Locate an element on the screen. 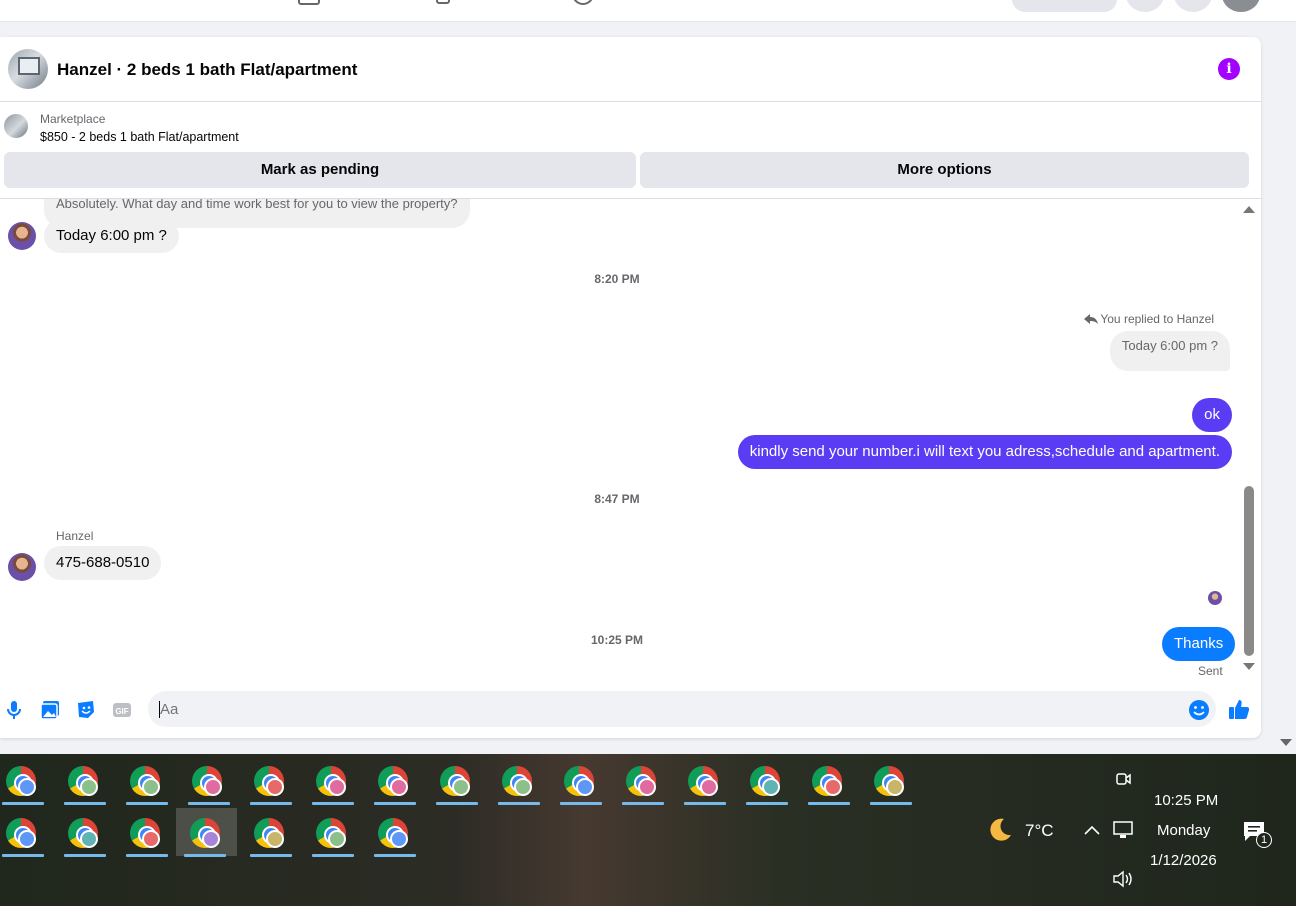 The height and width of the screenshot is (906, 1296). marketplace-nav-icon is located at coordinates (309, 3).